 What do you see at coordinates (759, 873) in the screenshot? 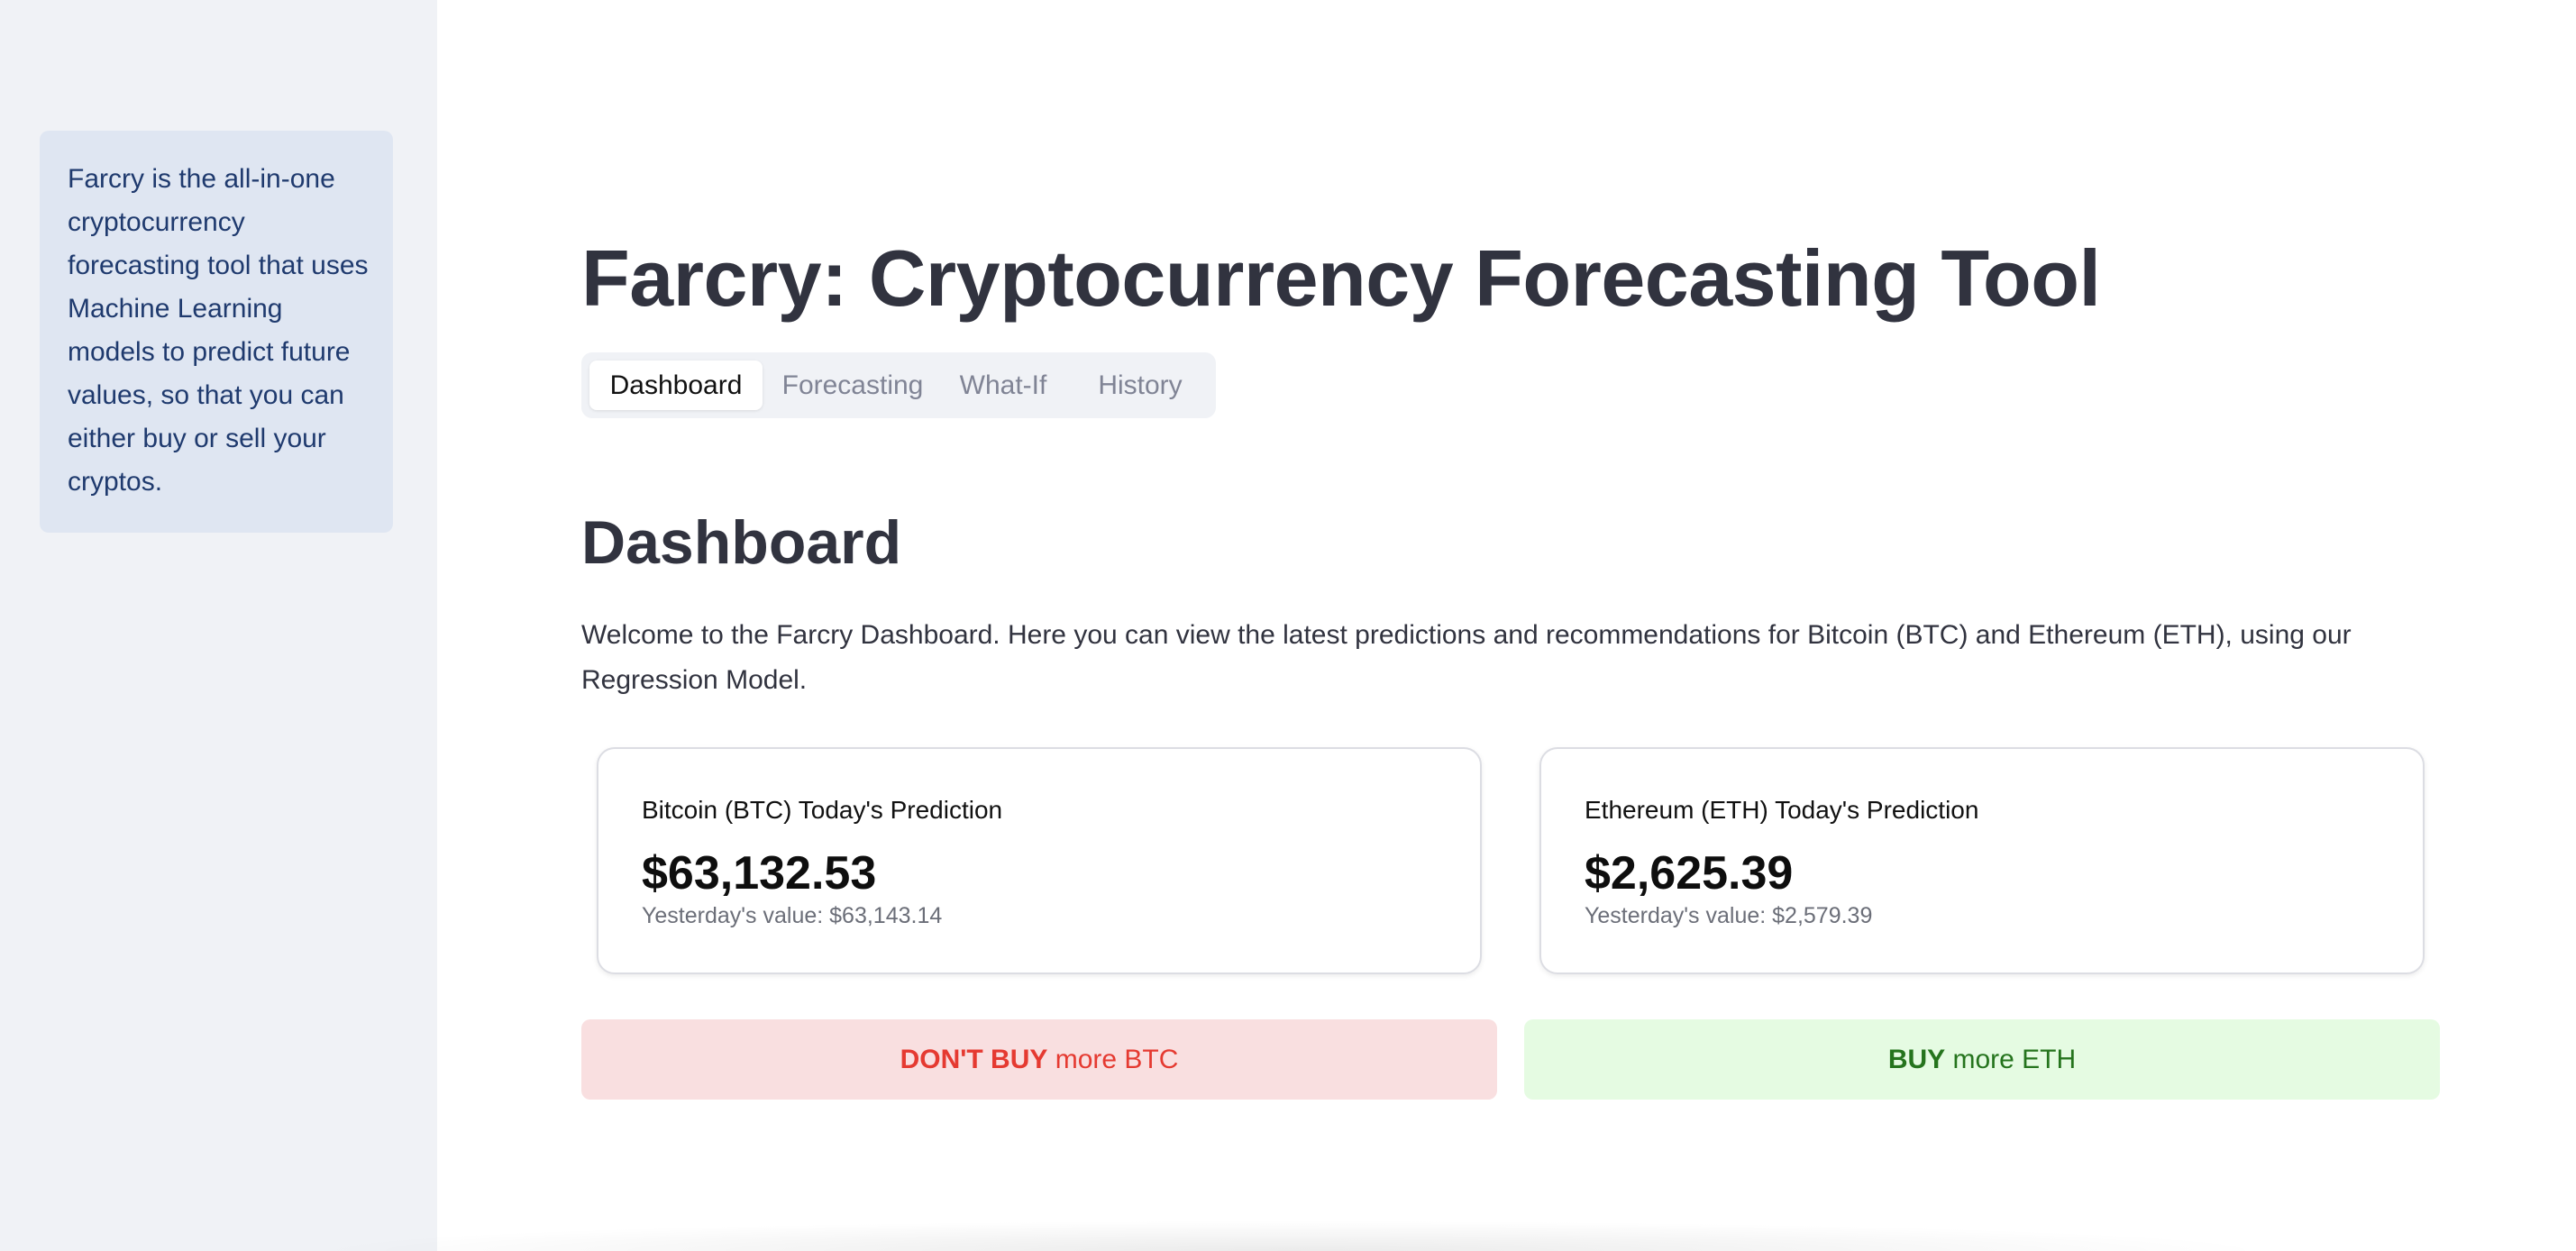
I see `btc-predicted-value: $63,132.53` at bounding box center [759, 873].